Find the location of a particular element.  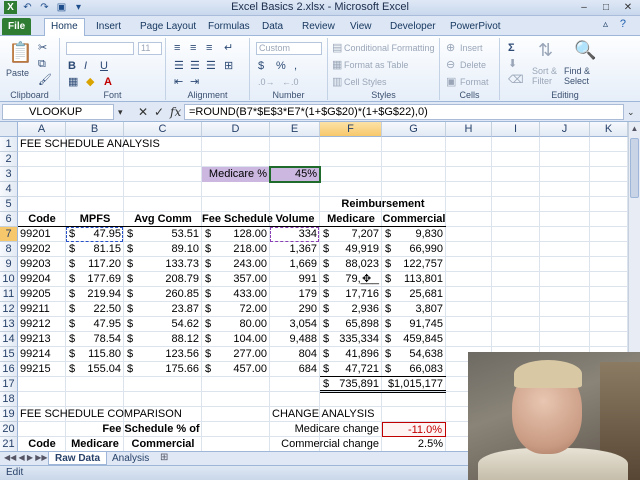

comparison-subheader: Fee Schedule % of is located at coordinates (151, 429).